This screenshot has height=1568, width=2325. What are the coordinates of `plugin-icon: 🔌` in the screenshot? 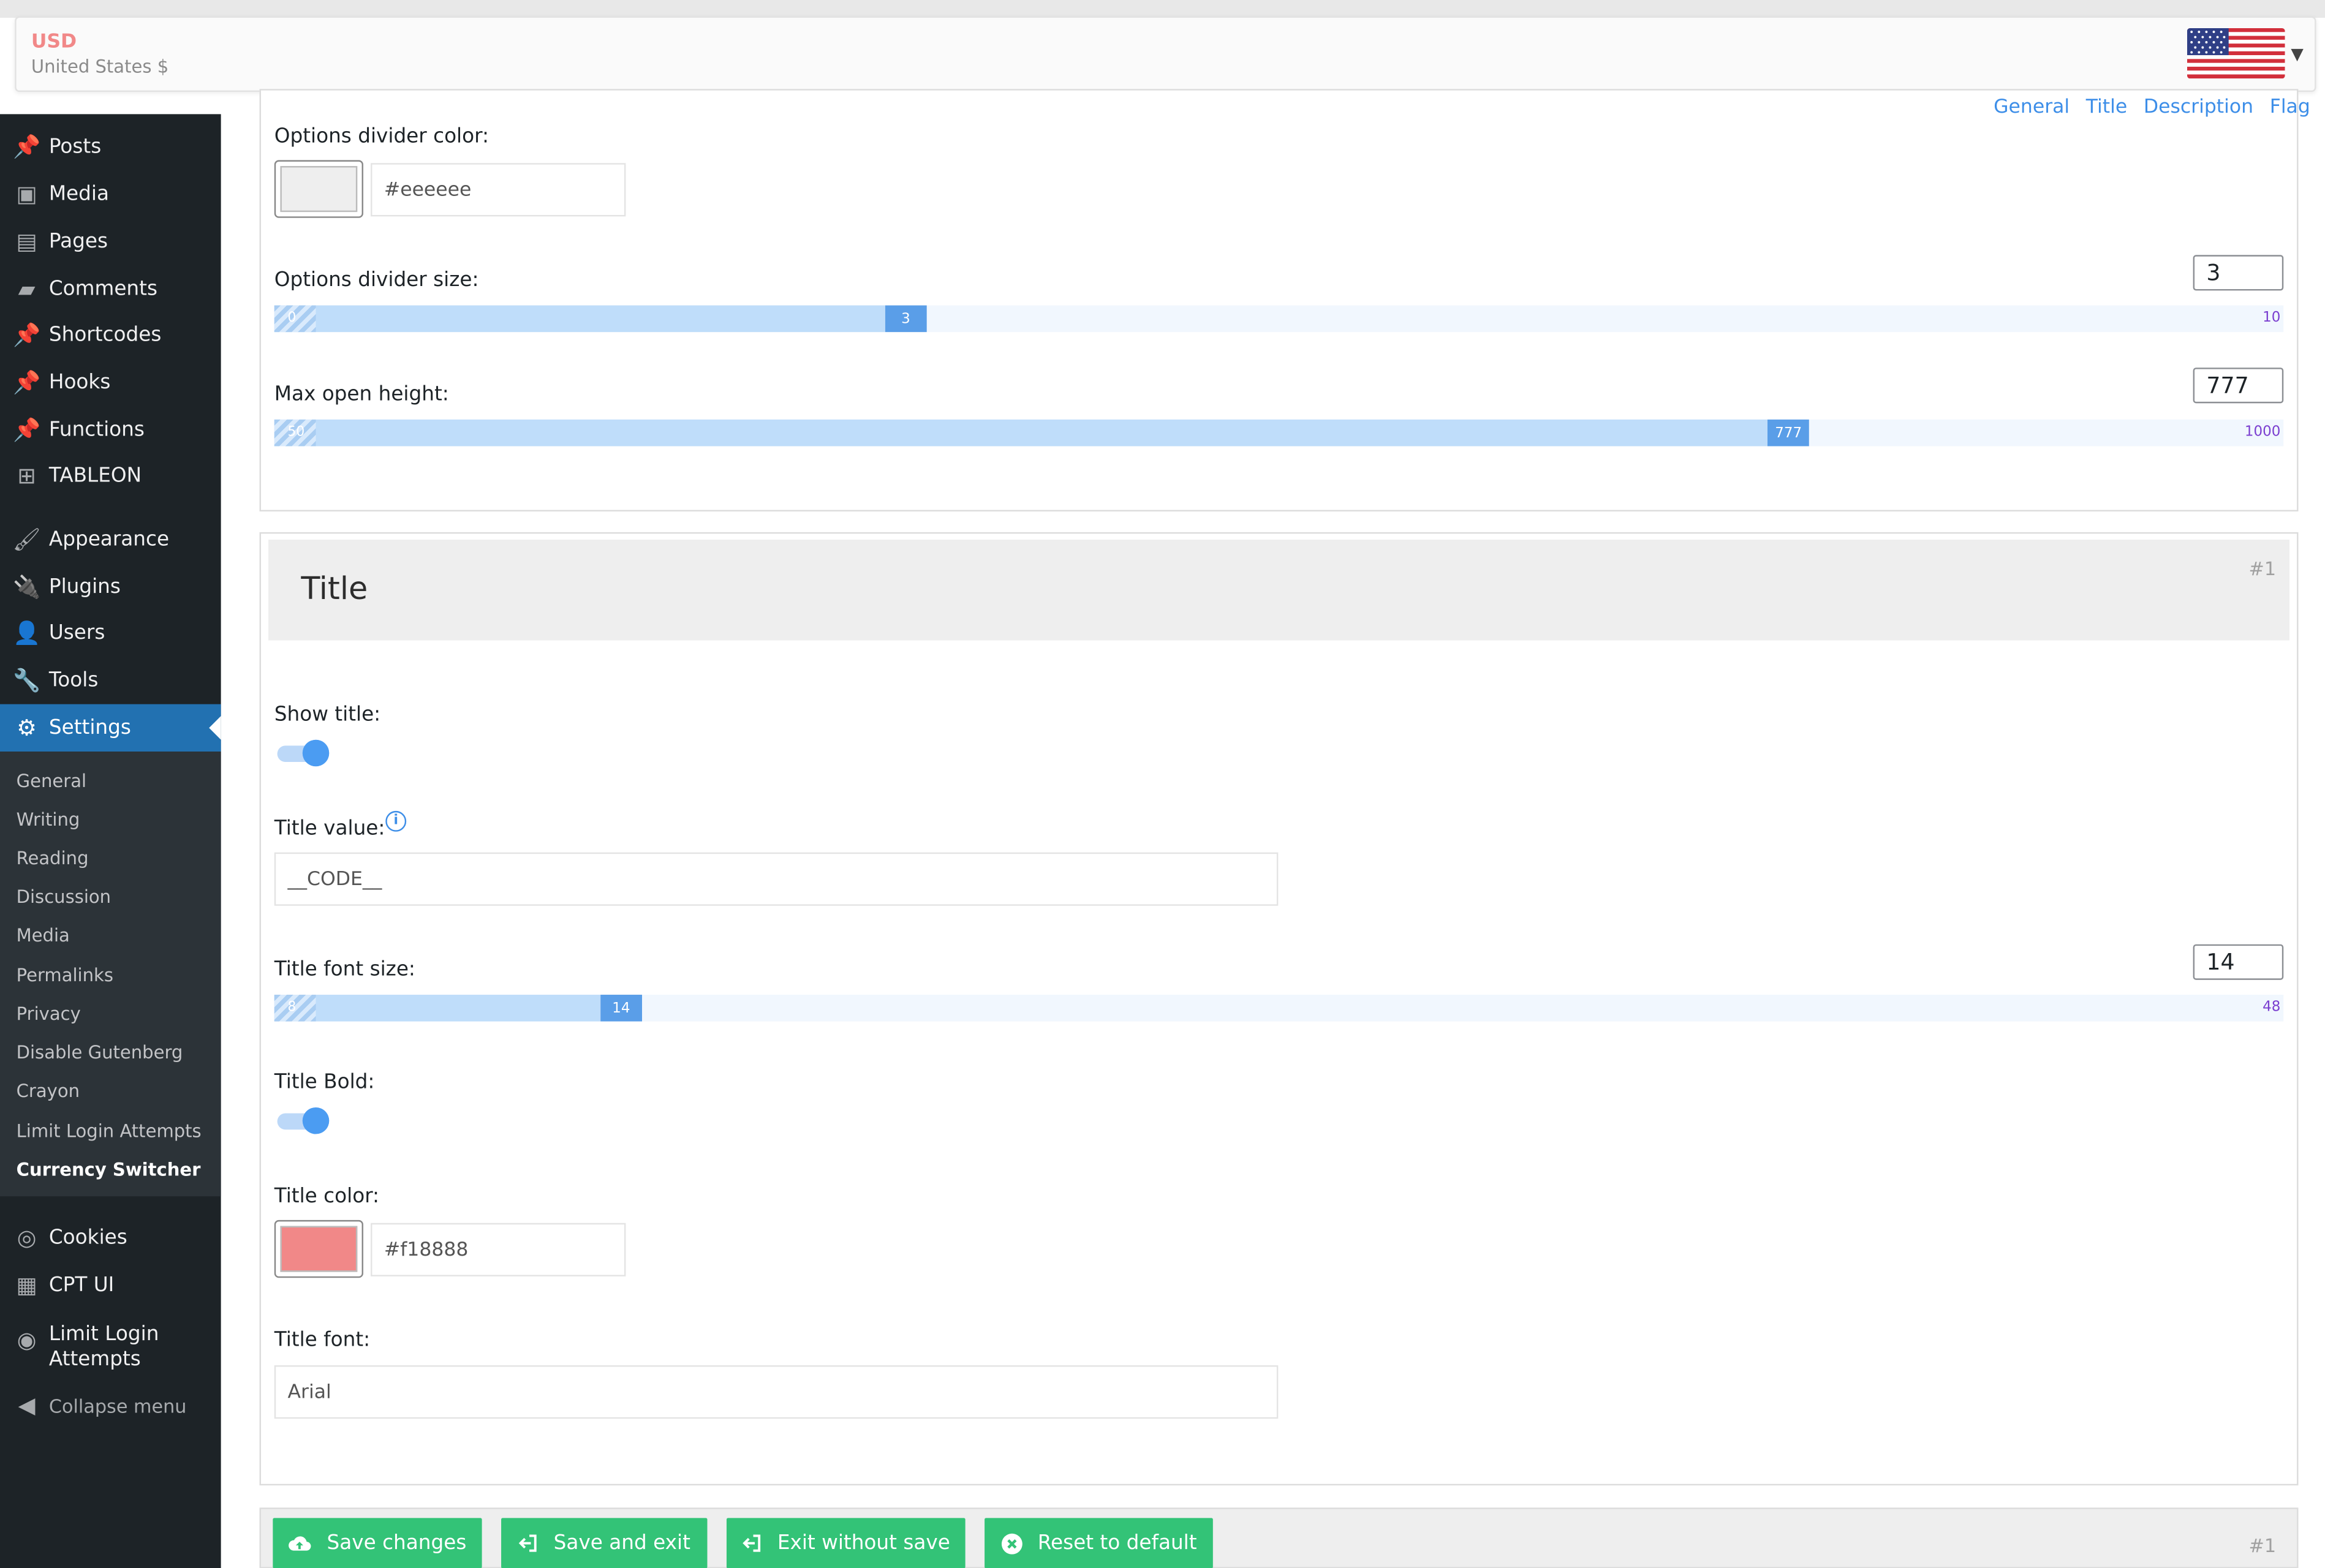 It's located at (27, 587).